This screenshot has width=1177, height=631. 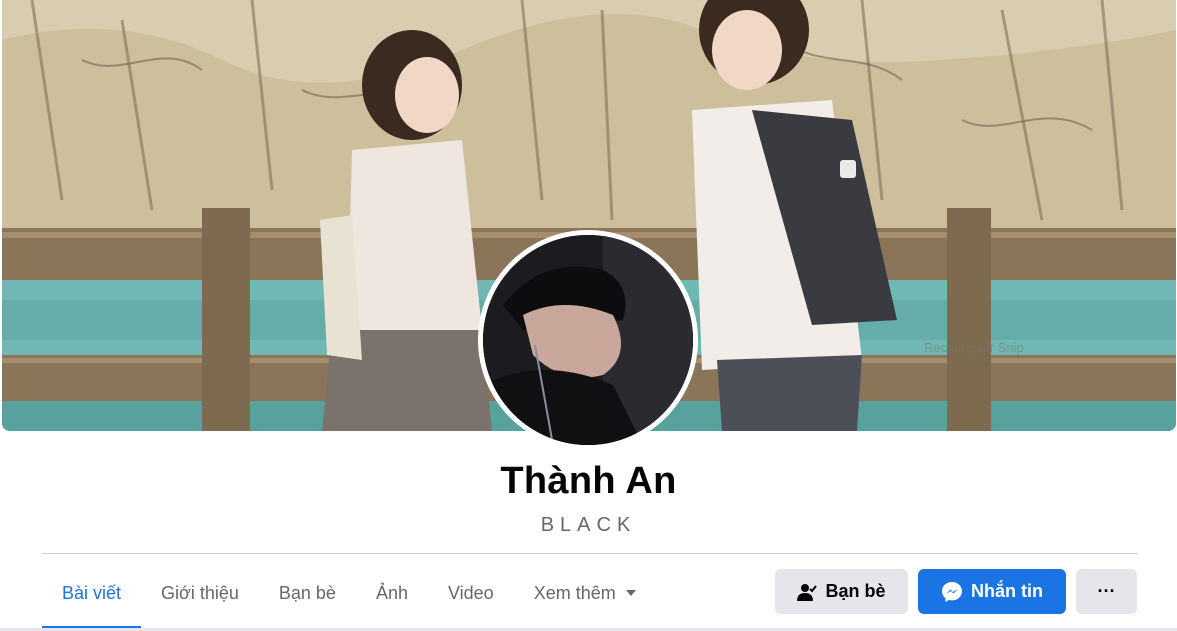 I want to click on friends-button: Bạn bè, so click(x=841, y=591).